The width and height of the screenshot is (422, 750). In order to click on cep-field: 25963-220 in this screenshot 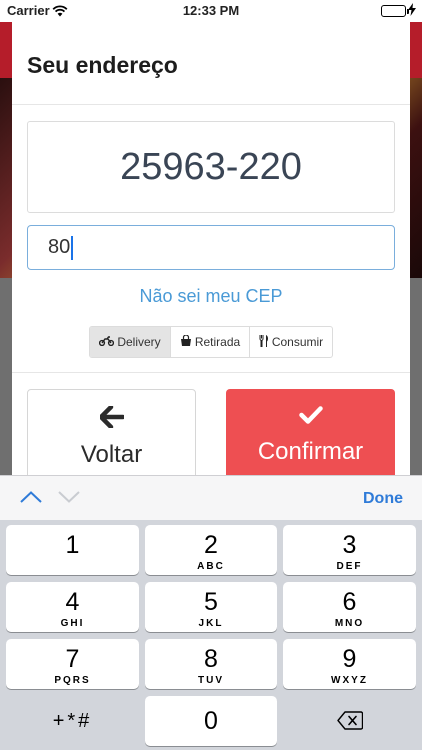, I will do `click(211, 167)`.